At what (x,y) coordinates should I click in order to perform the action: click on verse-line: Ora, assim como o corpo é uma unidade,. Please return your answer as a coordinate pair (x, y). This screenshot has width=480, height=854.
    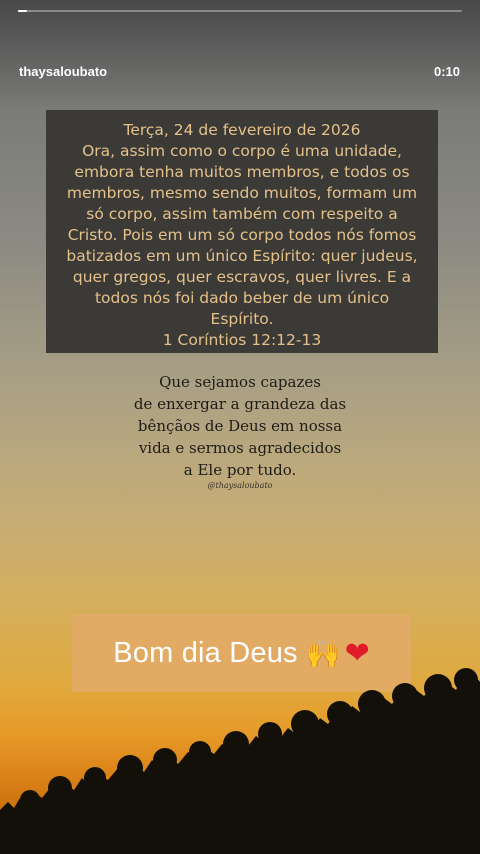
    Looking at the image, I should click on (242, 151).